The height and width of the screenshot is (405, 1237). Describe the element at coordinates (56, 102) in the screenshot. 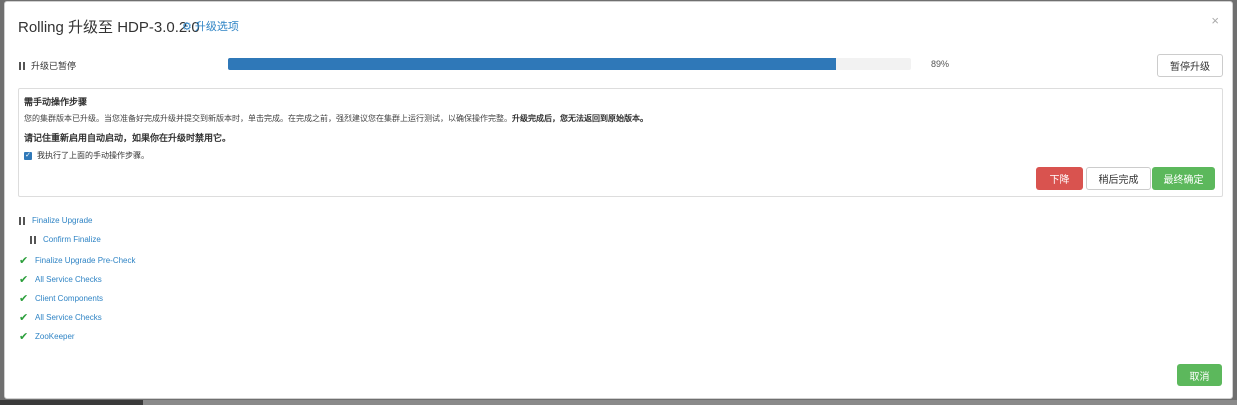

I see `manual-step-title: 需手动操作步骤` at that location.